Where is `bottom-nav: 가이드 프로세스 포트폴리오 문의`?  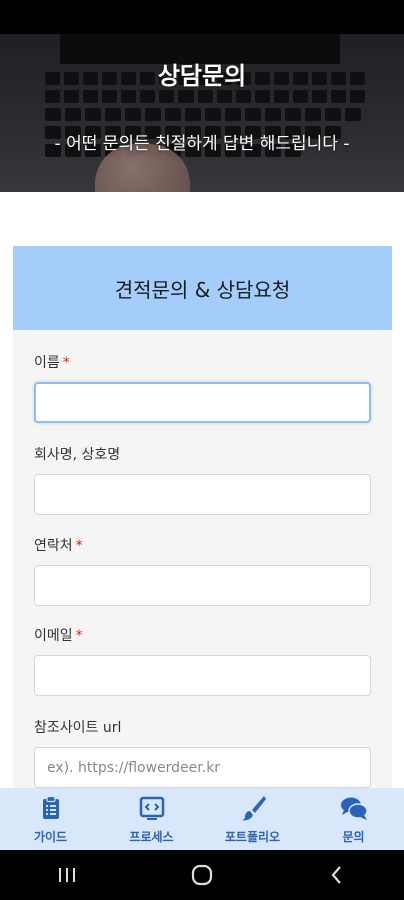 bottom-nav: 가이드 프로세스 포트폴리오 문의 is located at coordinates (202, 819).